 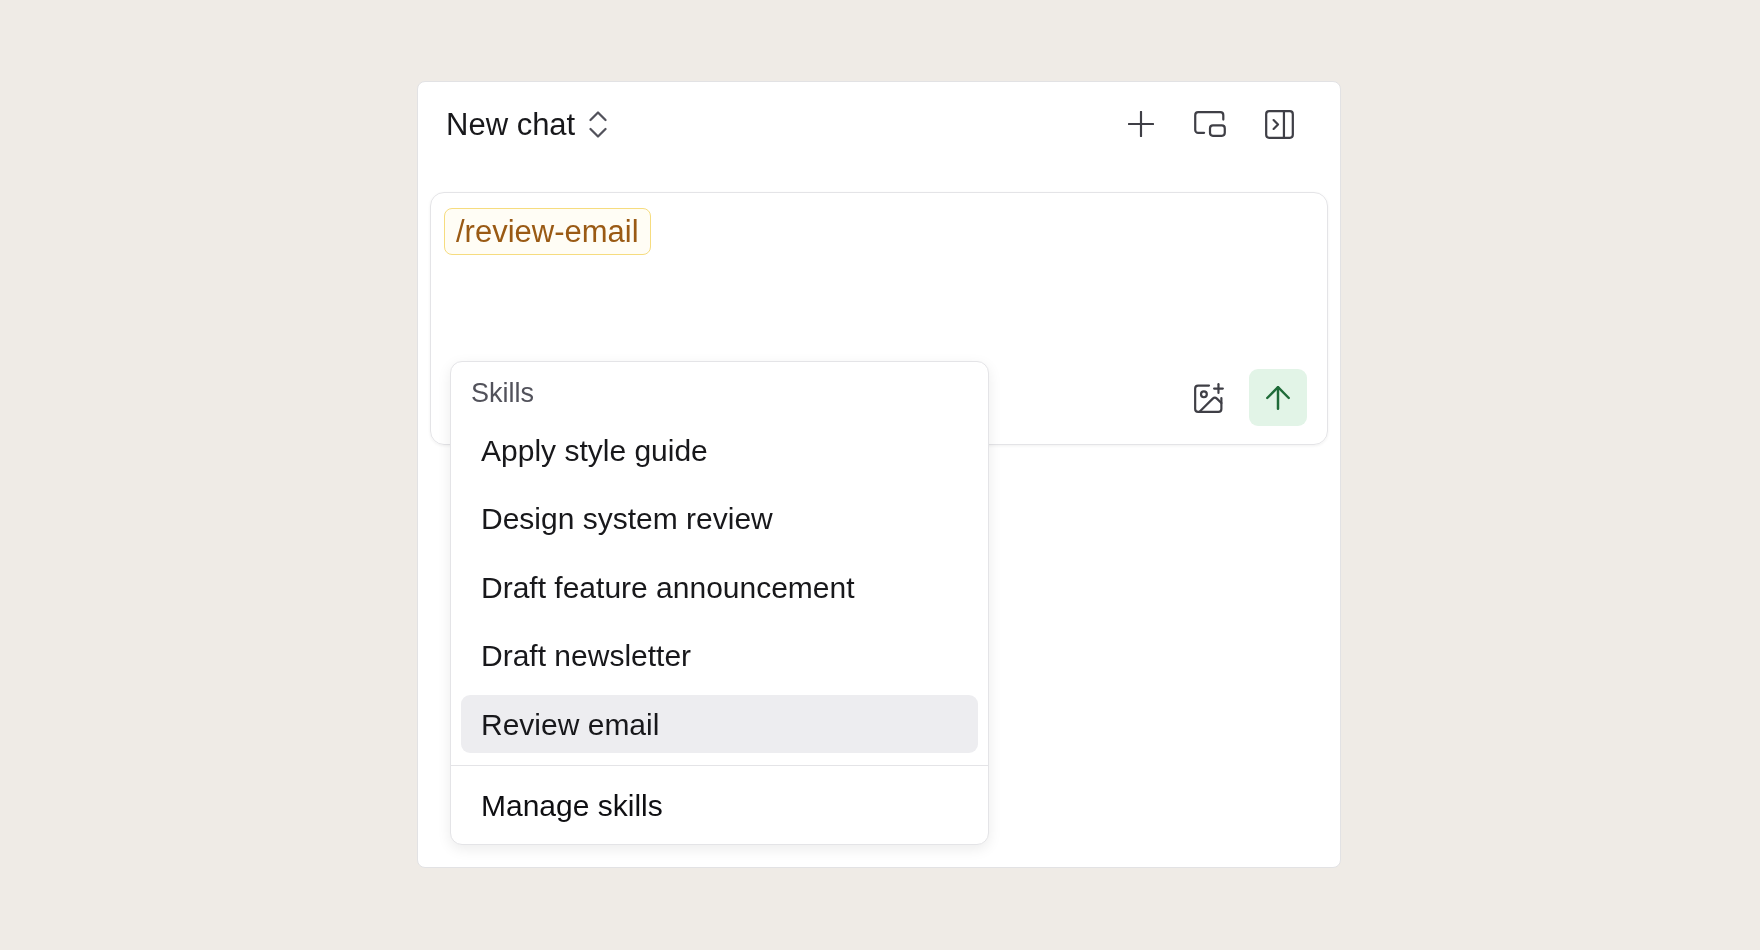 What do you see at coordinates (598, 124) in the screenshot?
I see `up-down-chevrons-icon` at bounding box center [598, 124].